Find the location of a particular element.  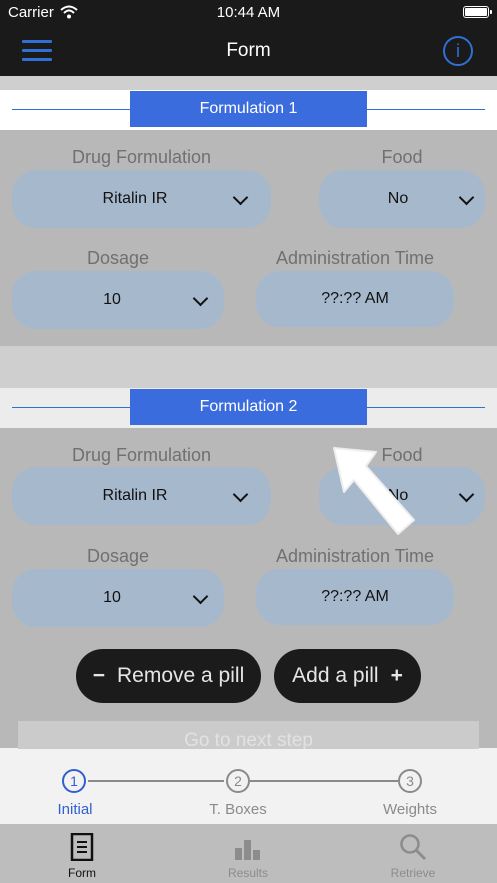

step-3-label: Weights is located at coordinates (410, 809).